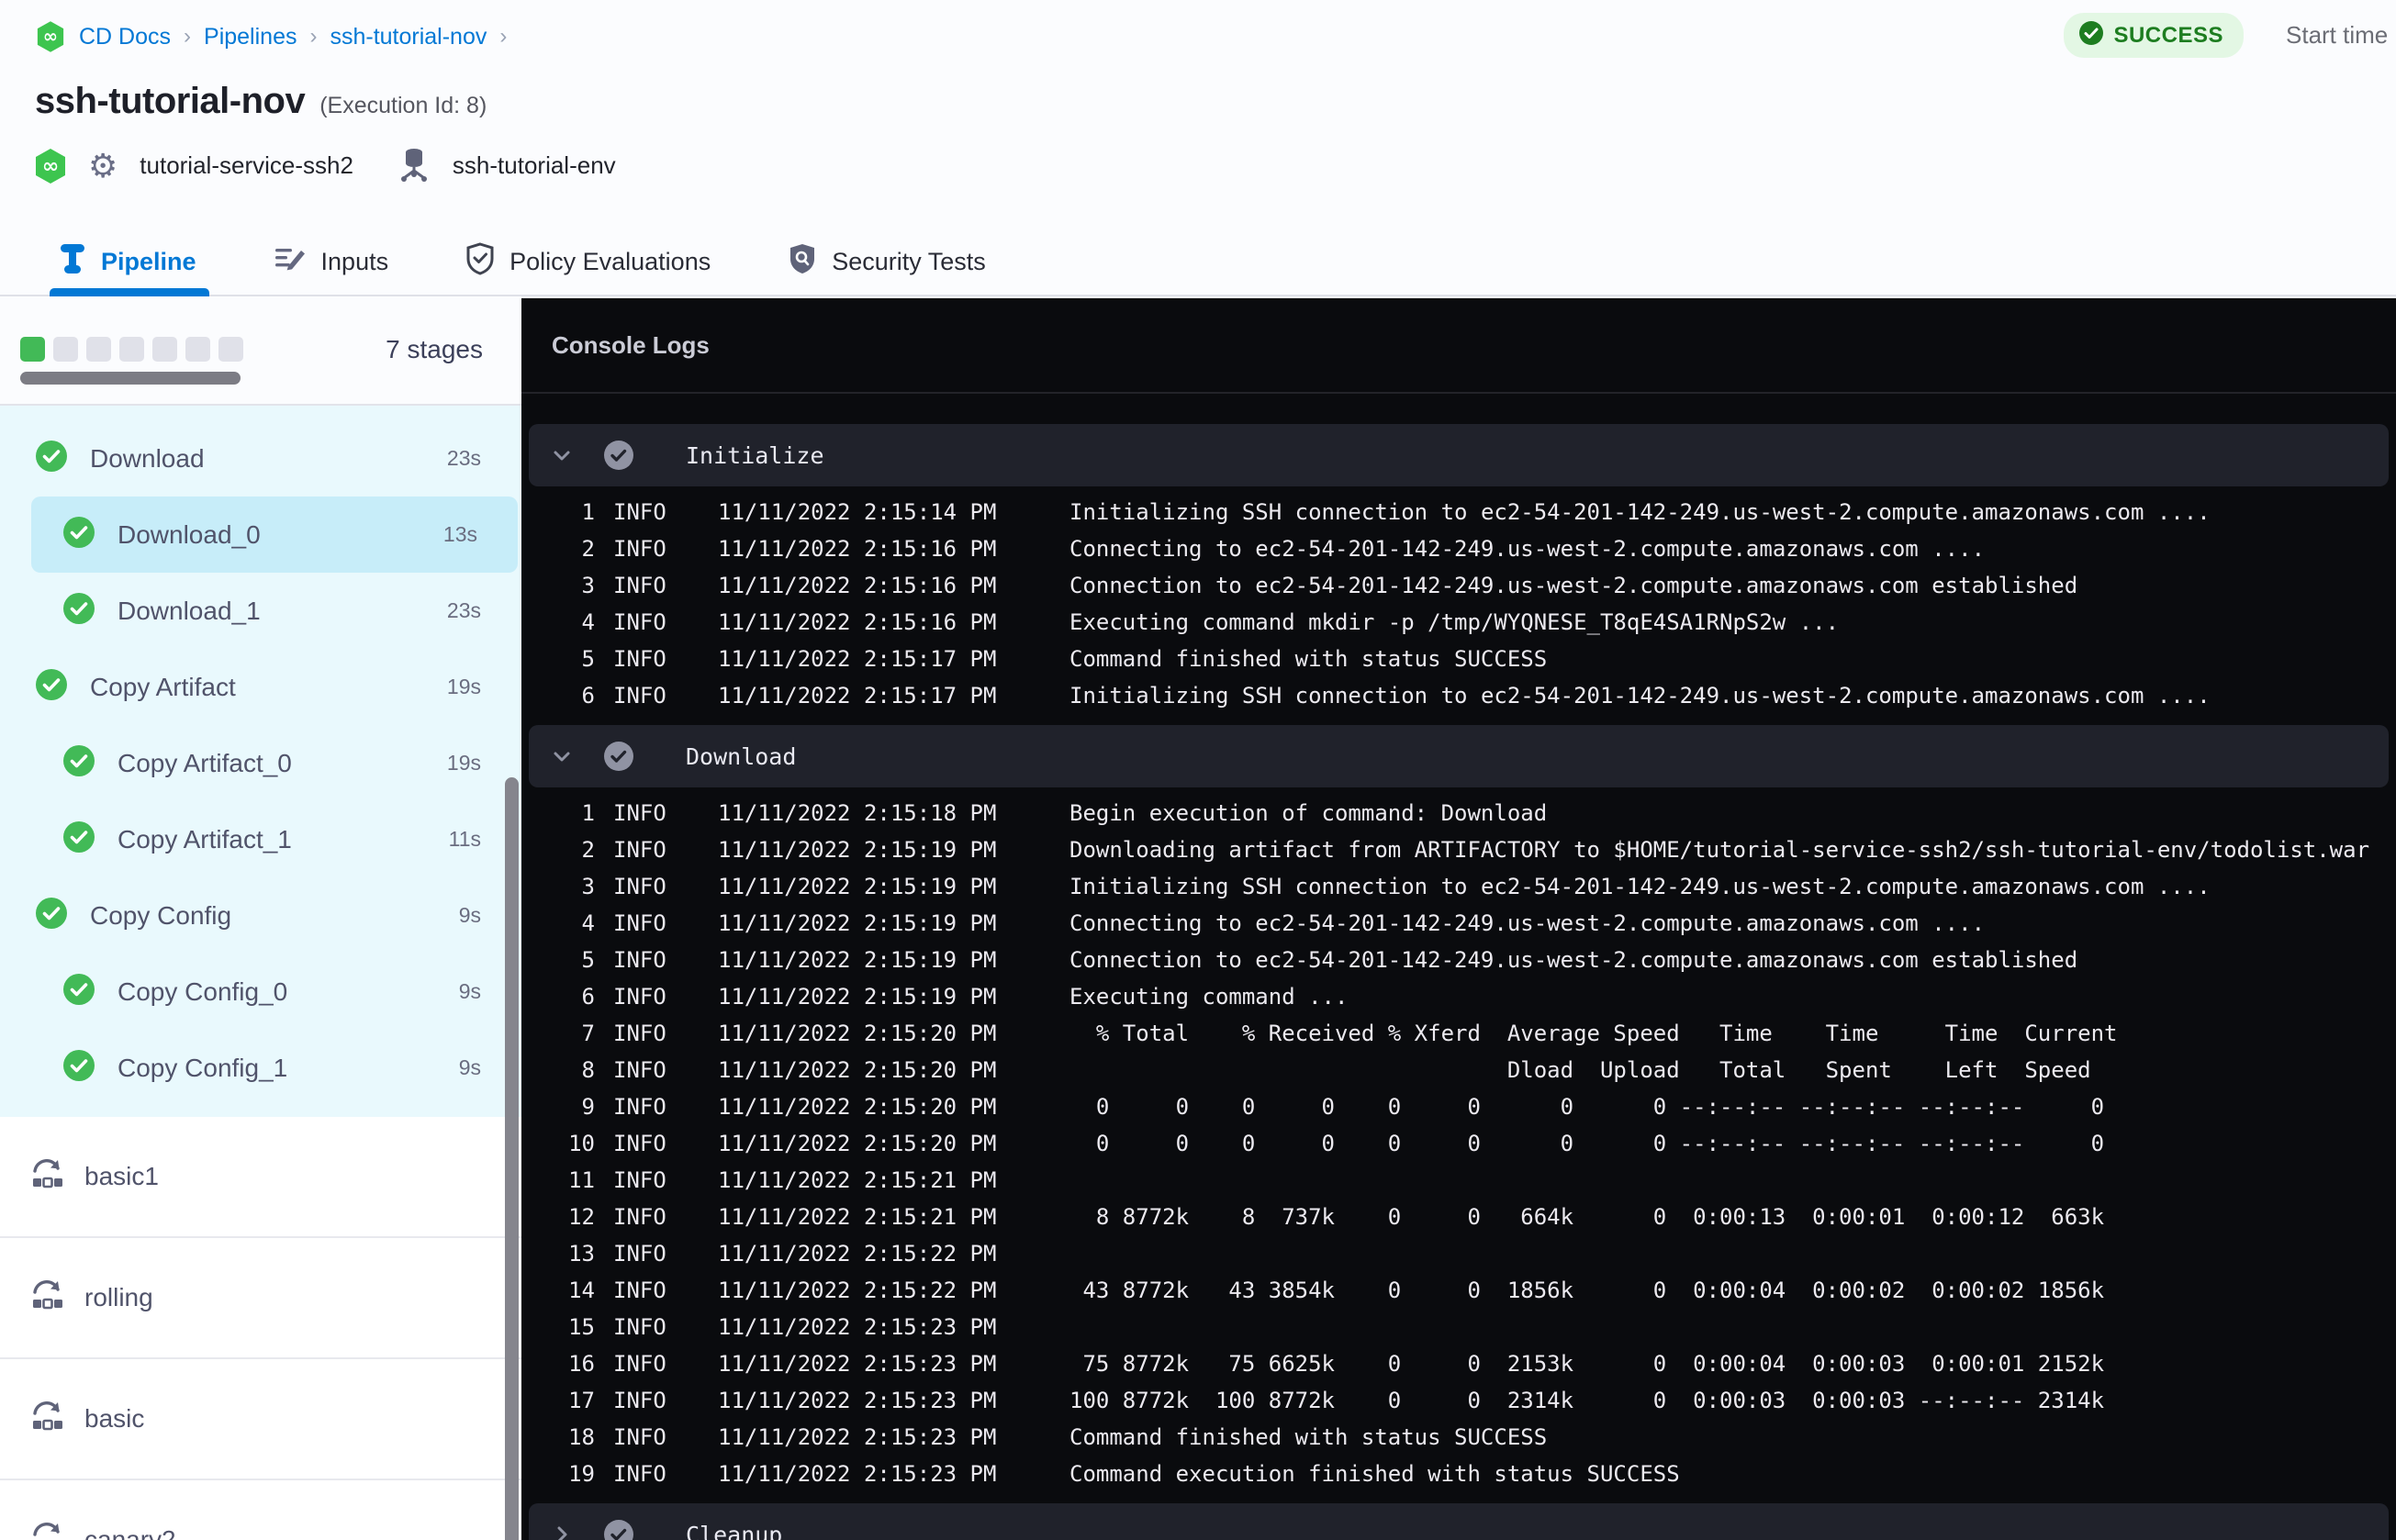 This screenshot has height=1540, width=2396. What do you see at coordinates (563, 1531) in the screenshot?
I see `chevron-right-icon` at bounding box center [563, 1531].